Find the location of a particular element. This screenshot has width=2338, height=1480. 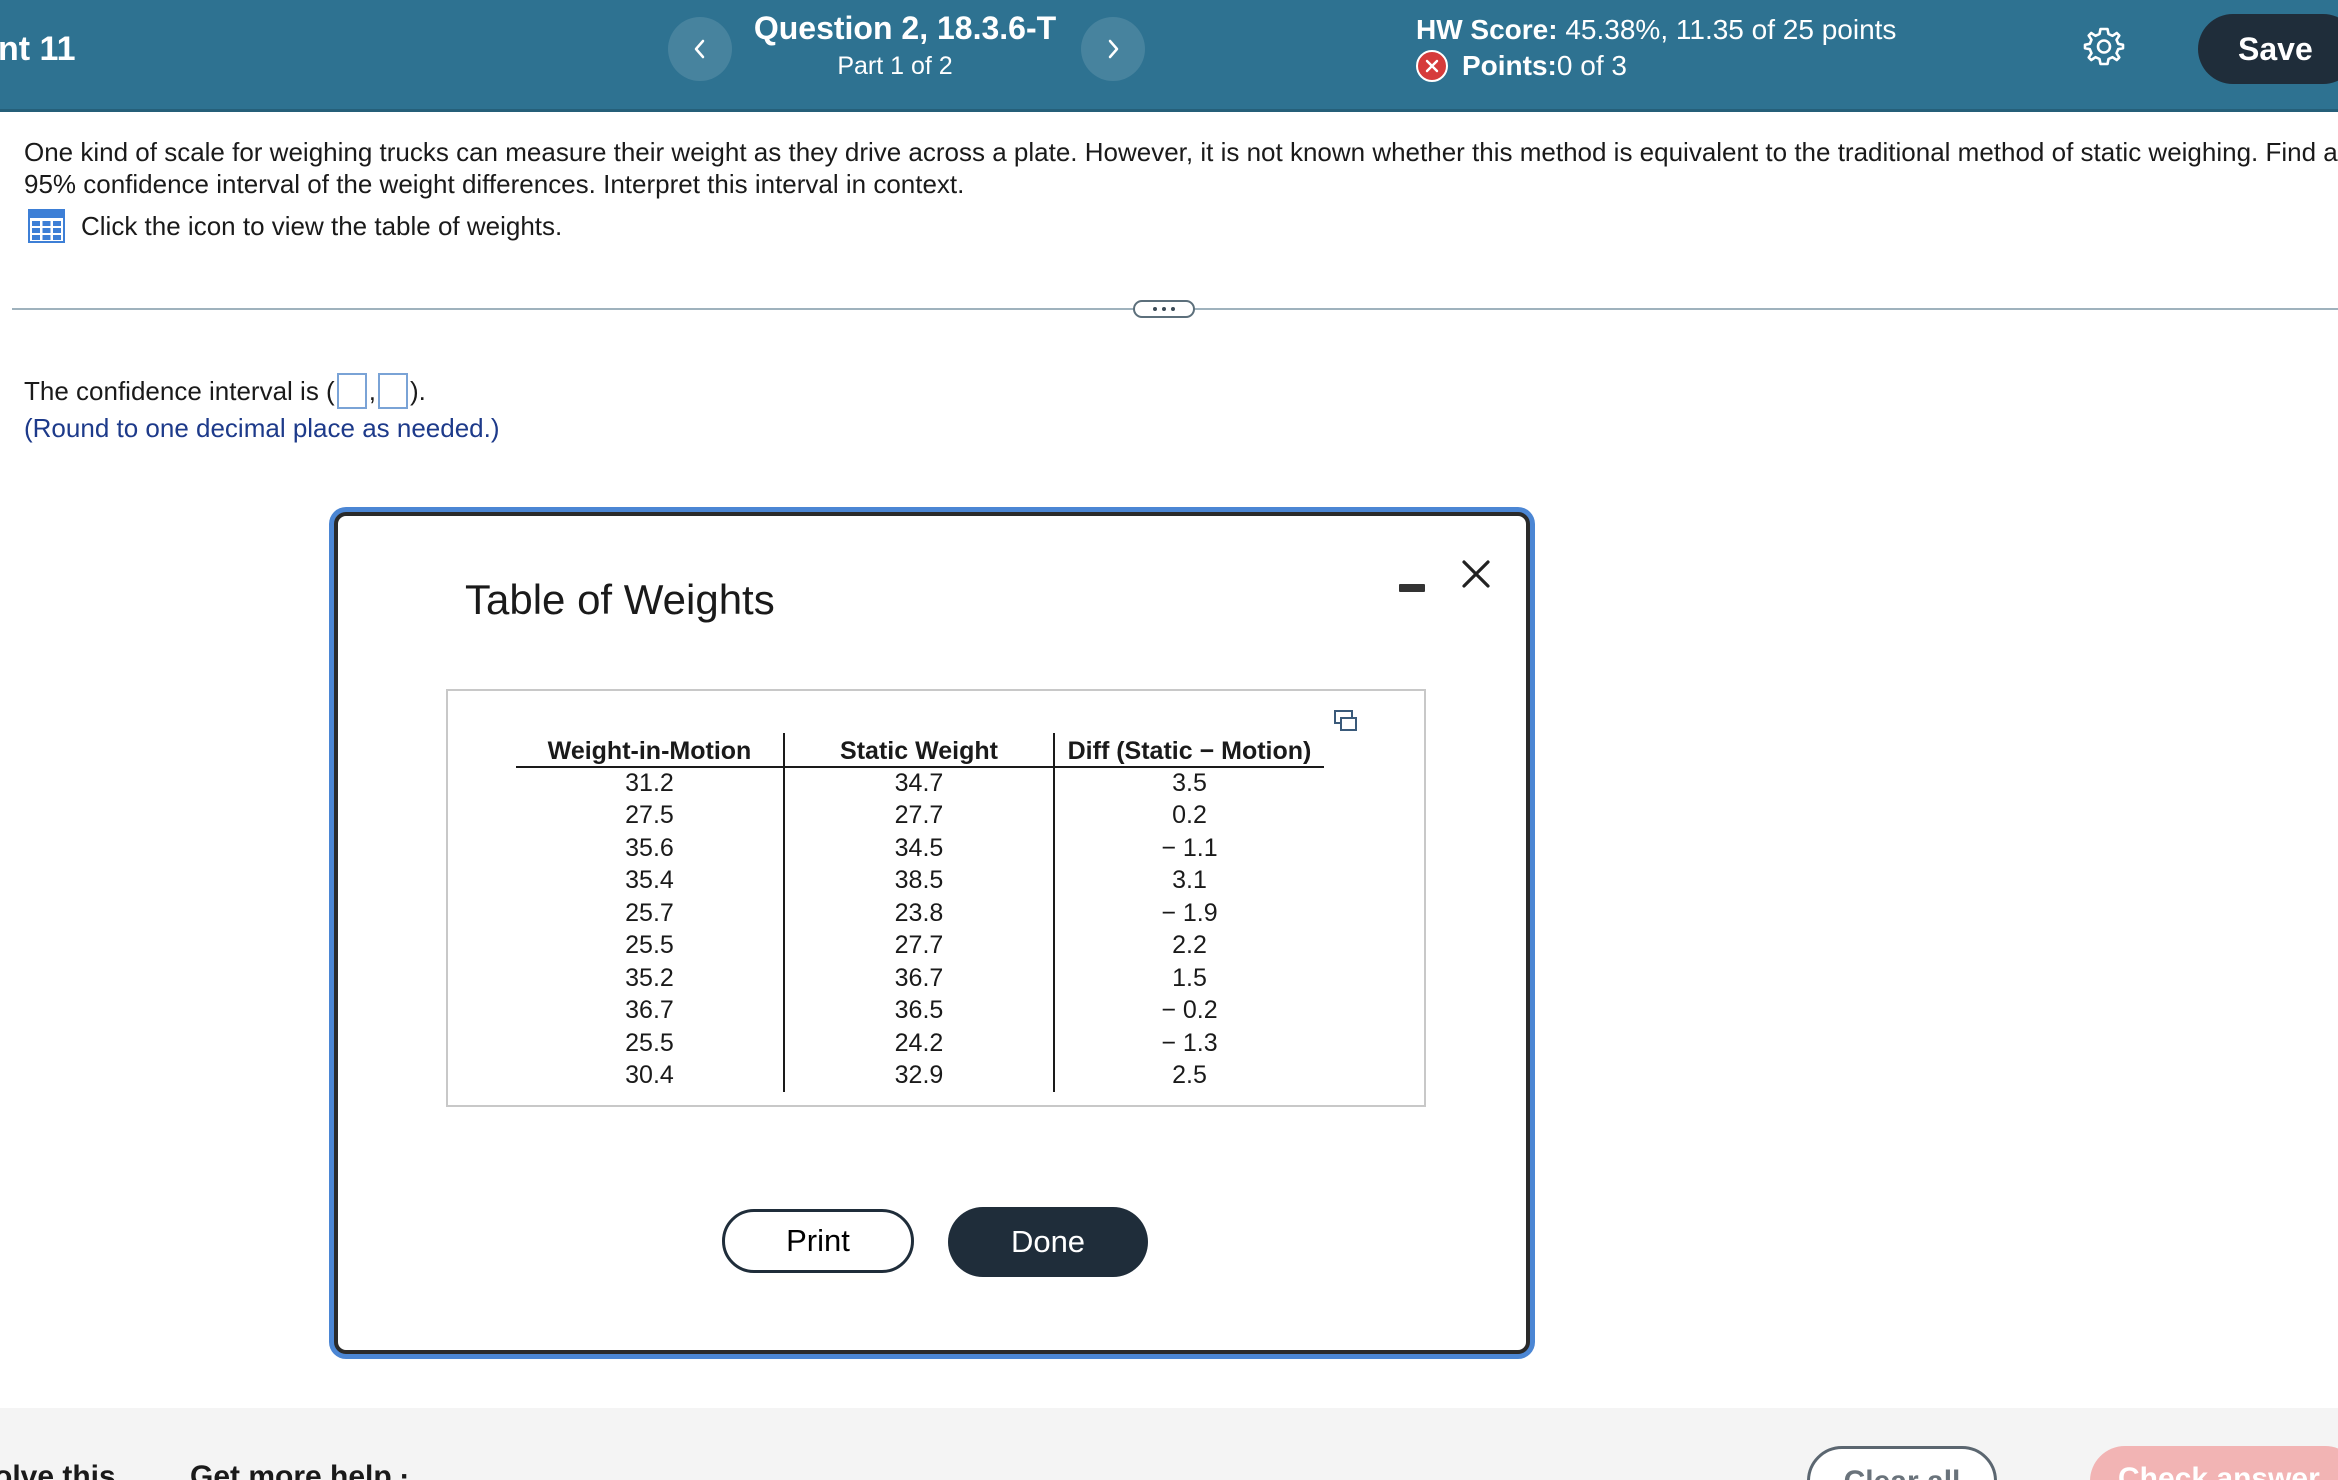

points-label: Points: is located at coordinates (1509, 65).